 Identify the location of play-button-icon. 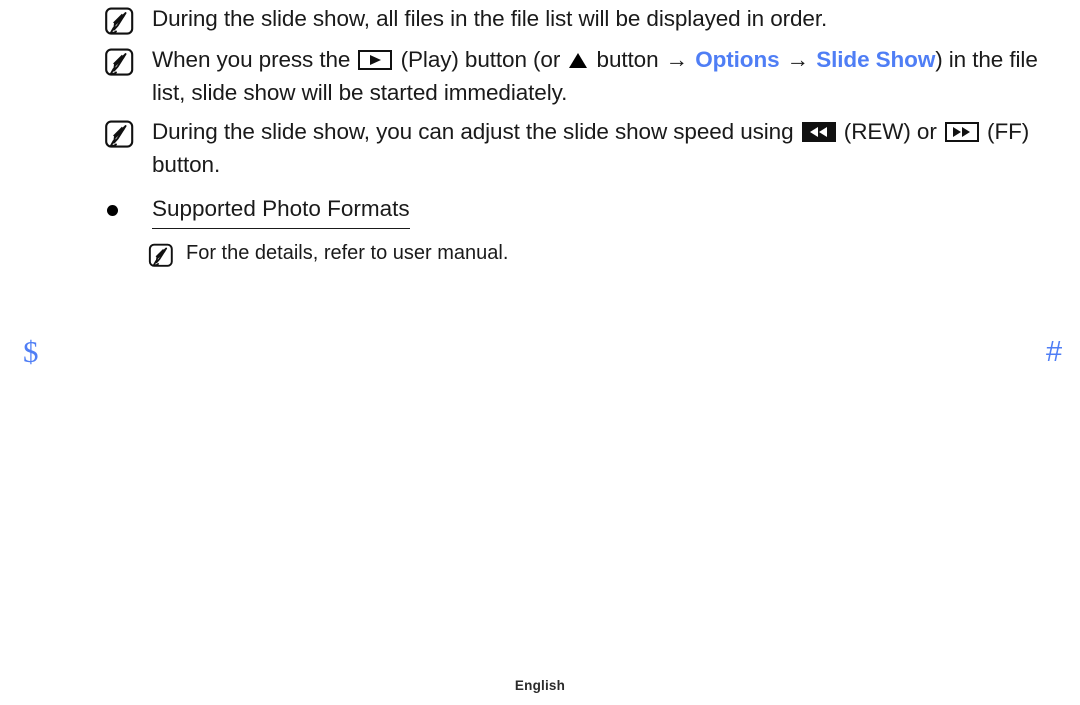
(375, 60).